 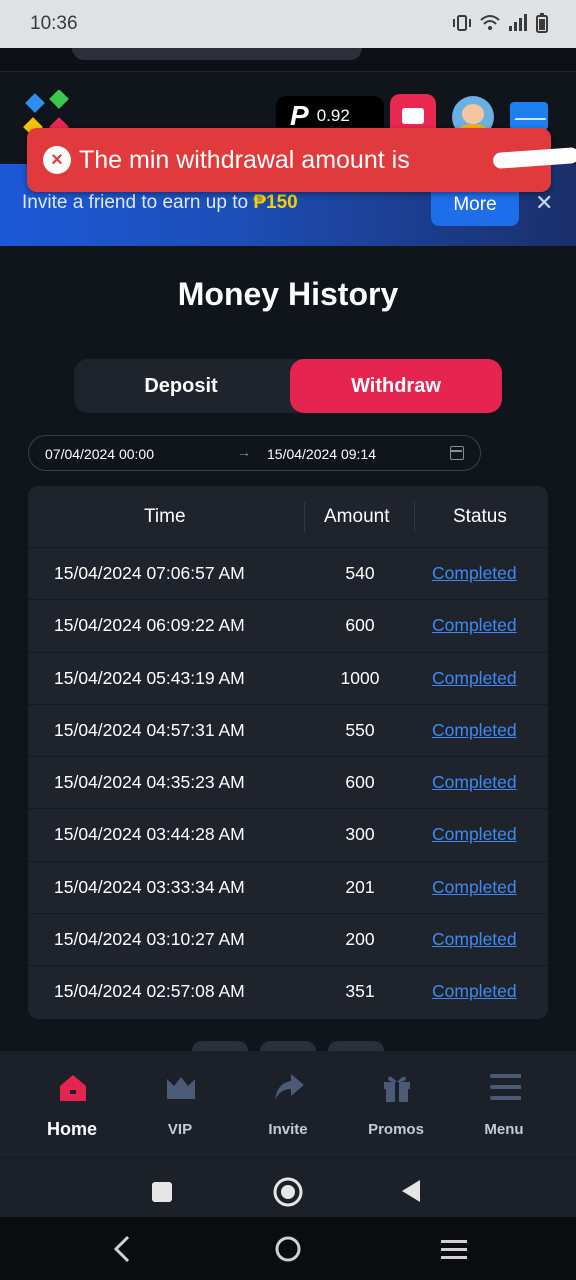 I want to click on nav-promos: Promos, so click(x=396, y=1104).